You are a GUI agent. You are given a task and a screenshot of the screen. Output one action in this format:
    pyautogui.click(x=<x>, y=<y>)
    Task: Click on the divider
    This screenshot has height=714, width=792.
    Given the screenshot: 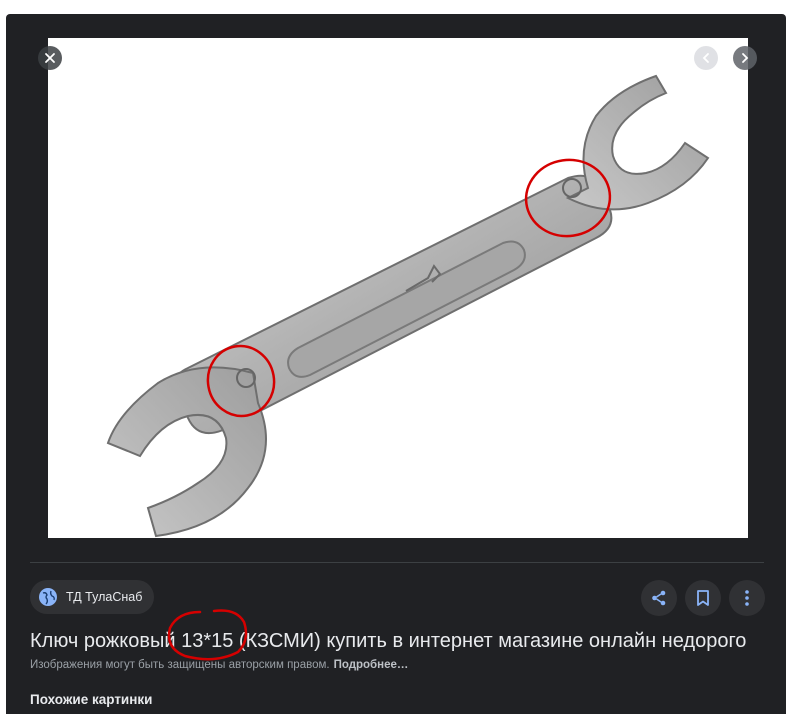 What is the action you would take?
    pyautogui.click(x=397, y=562)
    